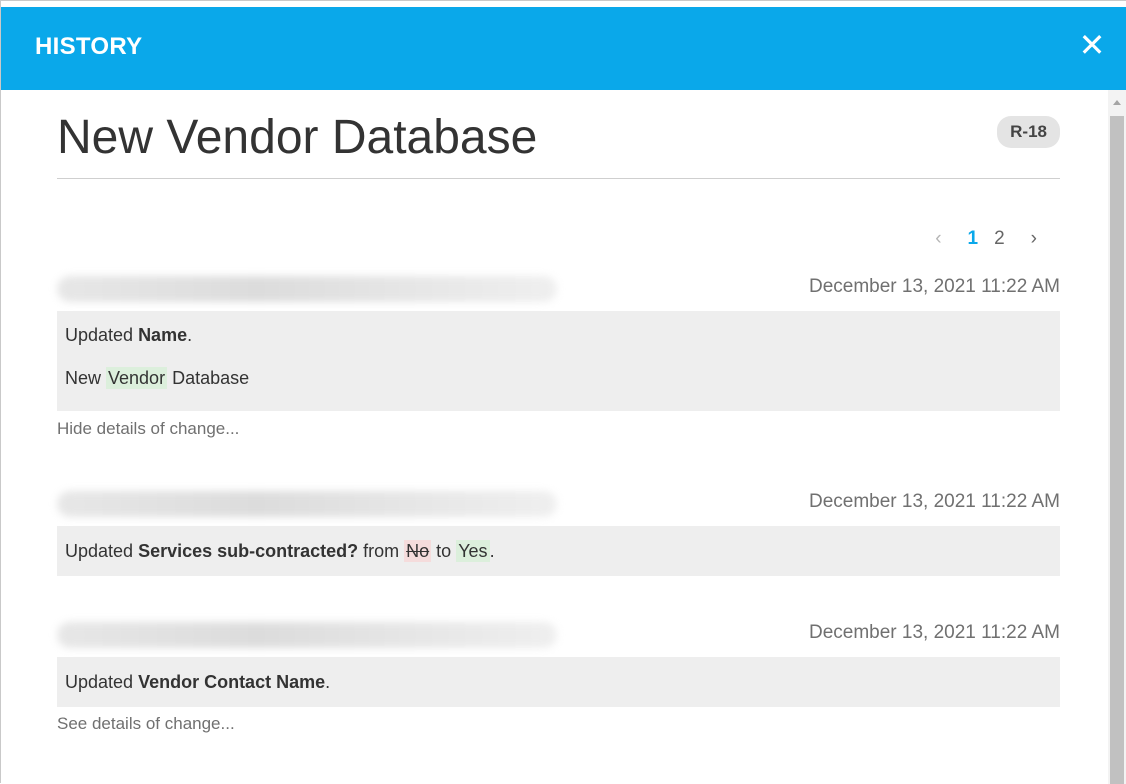  Describe the element at coordinates (563, 48) in the screenshot. I see `dialog-header: HISTORY ✕` at that location.